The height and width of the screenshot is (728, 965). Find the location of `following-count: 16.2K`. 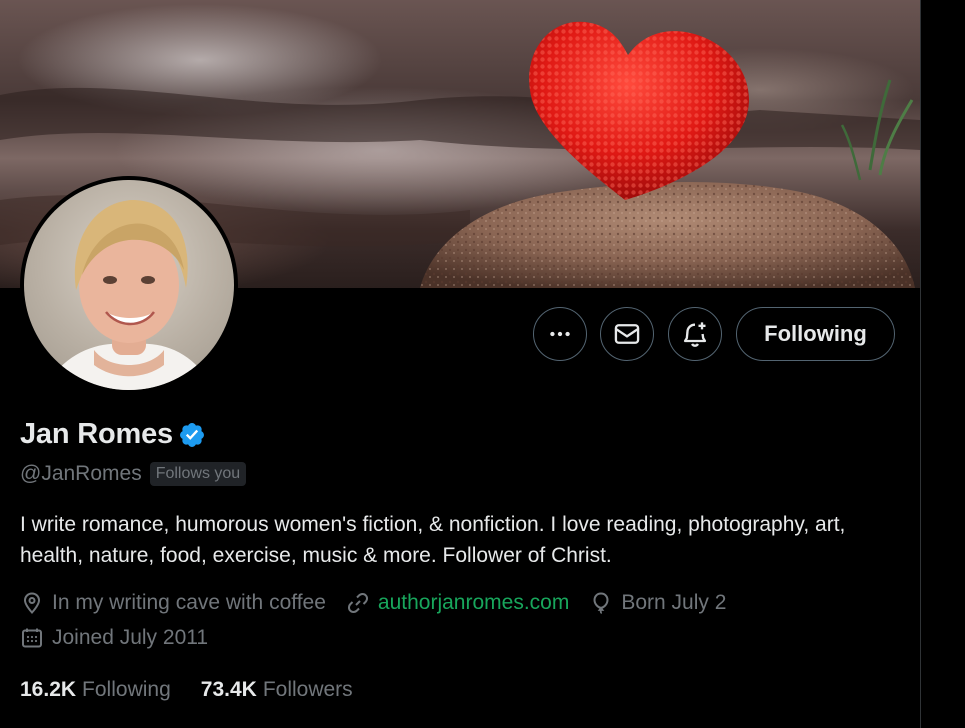

following-count: 16.2K is located at coordinates (48, 689).